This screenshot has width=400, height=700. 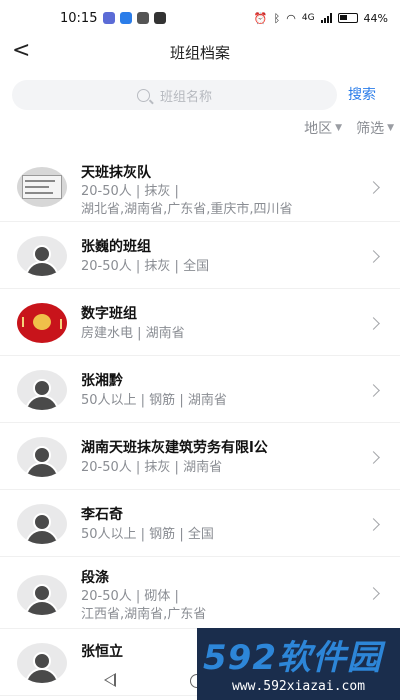 What do you see at coordinates (116, 173) in the screenshot?
I see `team-name: 天班抹灰队` at bounding box center [116, 173].